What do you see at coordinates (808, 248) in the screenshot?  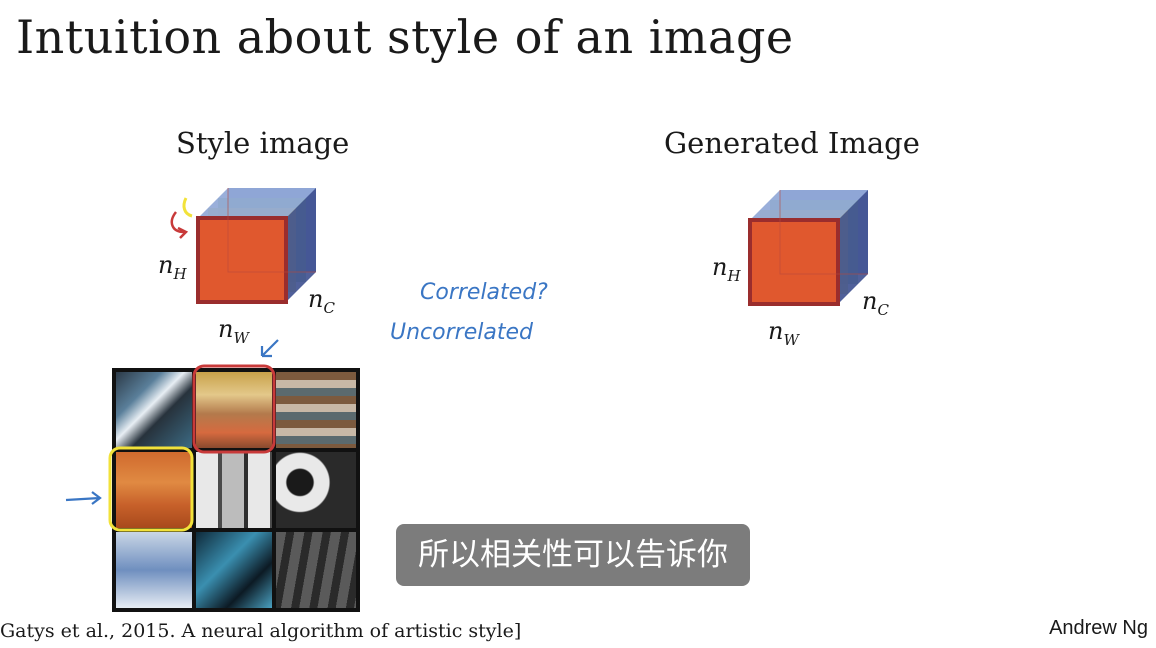 I see `generated-volume-cube` at bounding box center [808, 248].